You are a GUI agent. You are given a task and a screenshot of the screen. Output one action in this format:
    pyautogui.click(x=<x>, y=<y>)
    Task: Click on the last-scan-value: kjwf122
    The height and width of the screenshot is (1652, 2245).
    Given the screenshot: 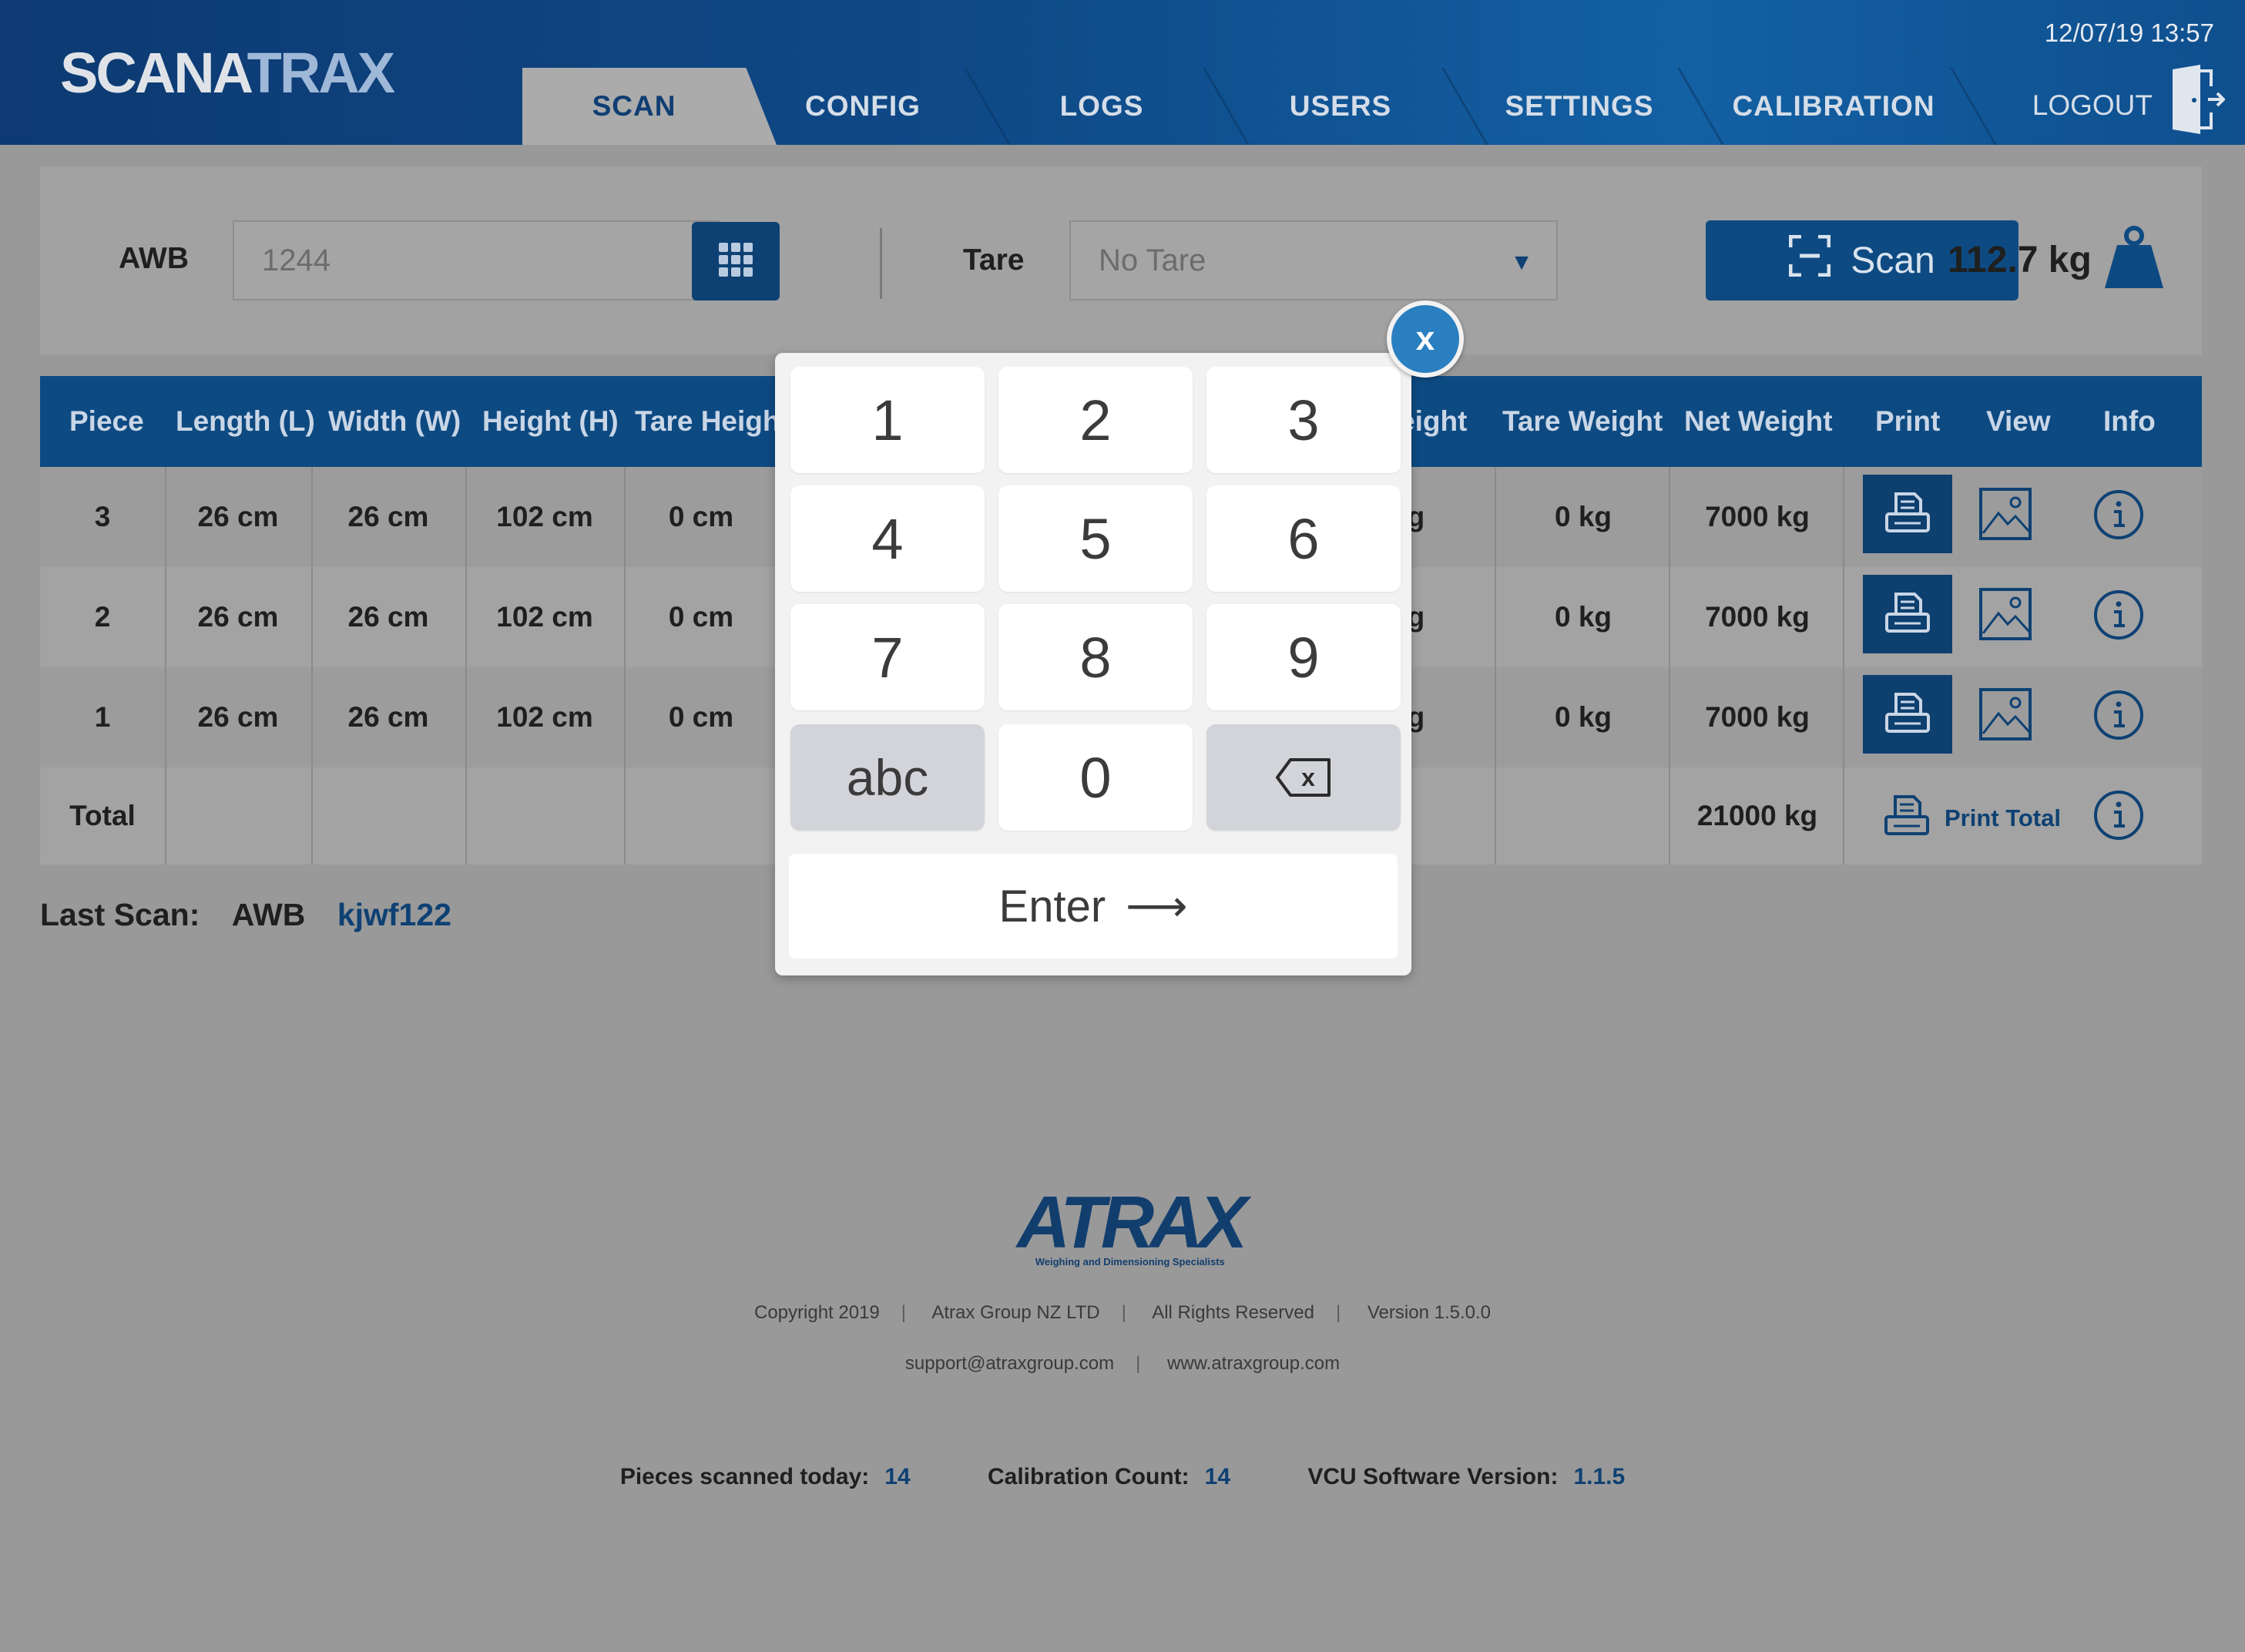 What is the action you would take?
    pyautogui.click(x=394, y=915)
    